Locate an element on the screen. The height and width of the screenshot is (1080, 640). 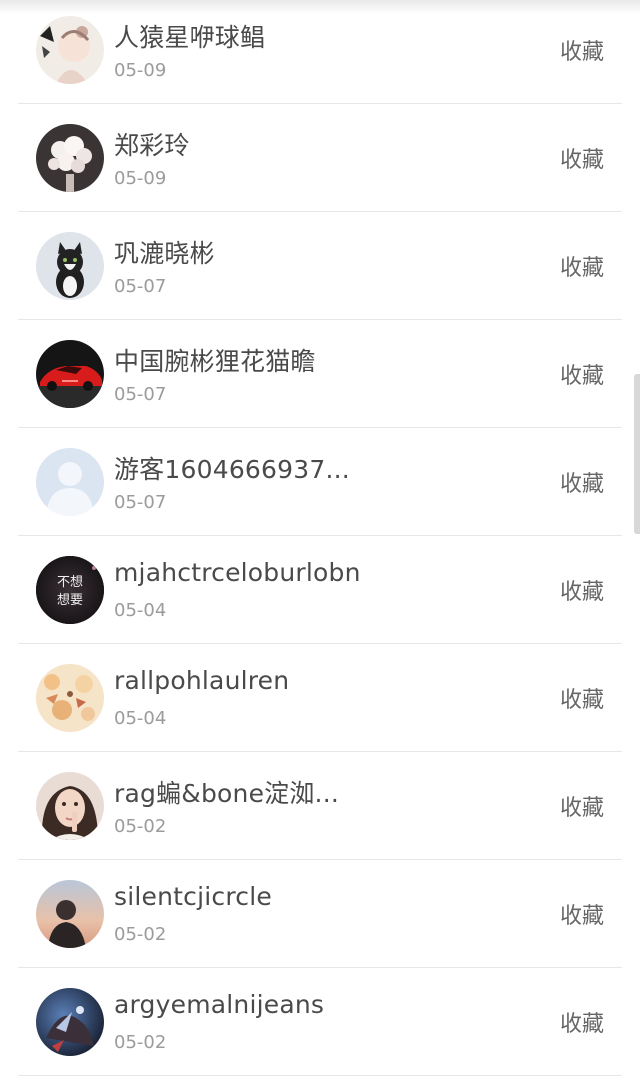
top-shadow is located at coordinates (320, 7).